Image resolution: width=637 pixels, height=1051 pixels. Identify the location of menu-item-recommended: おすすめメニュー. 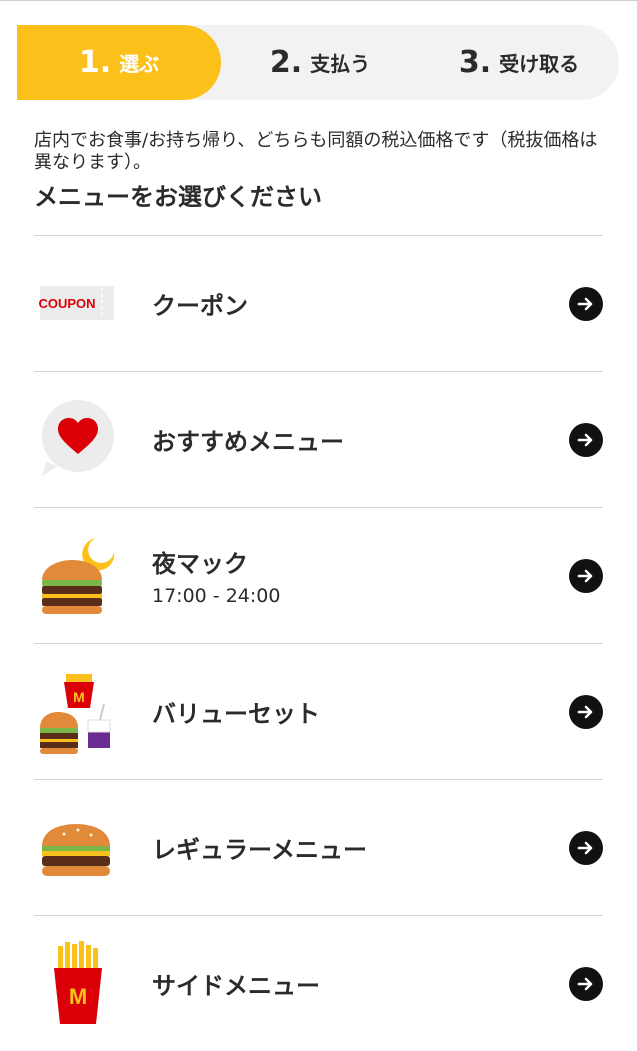
(318, 439).